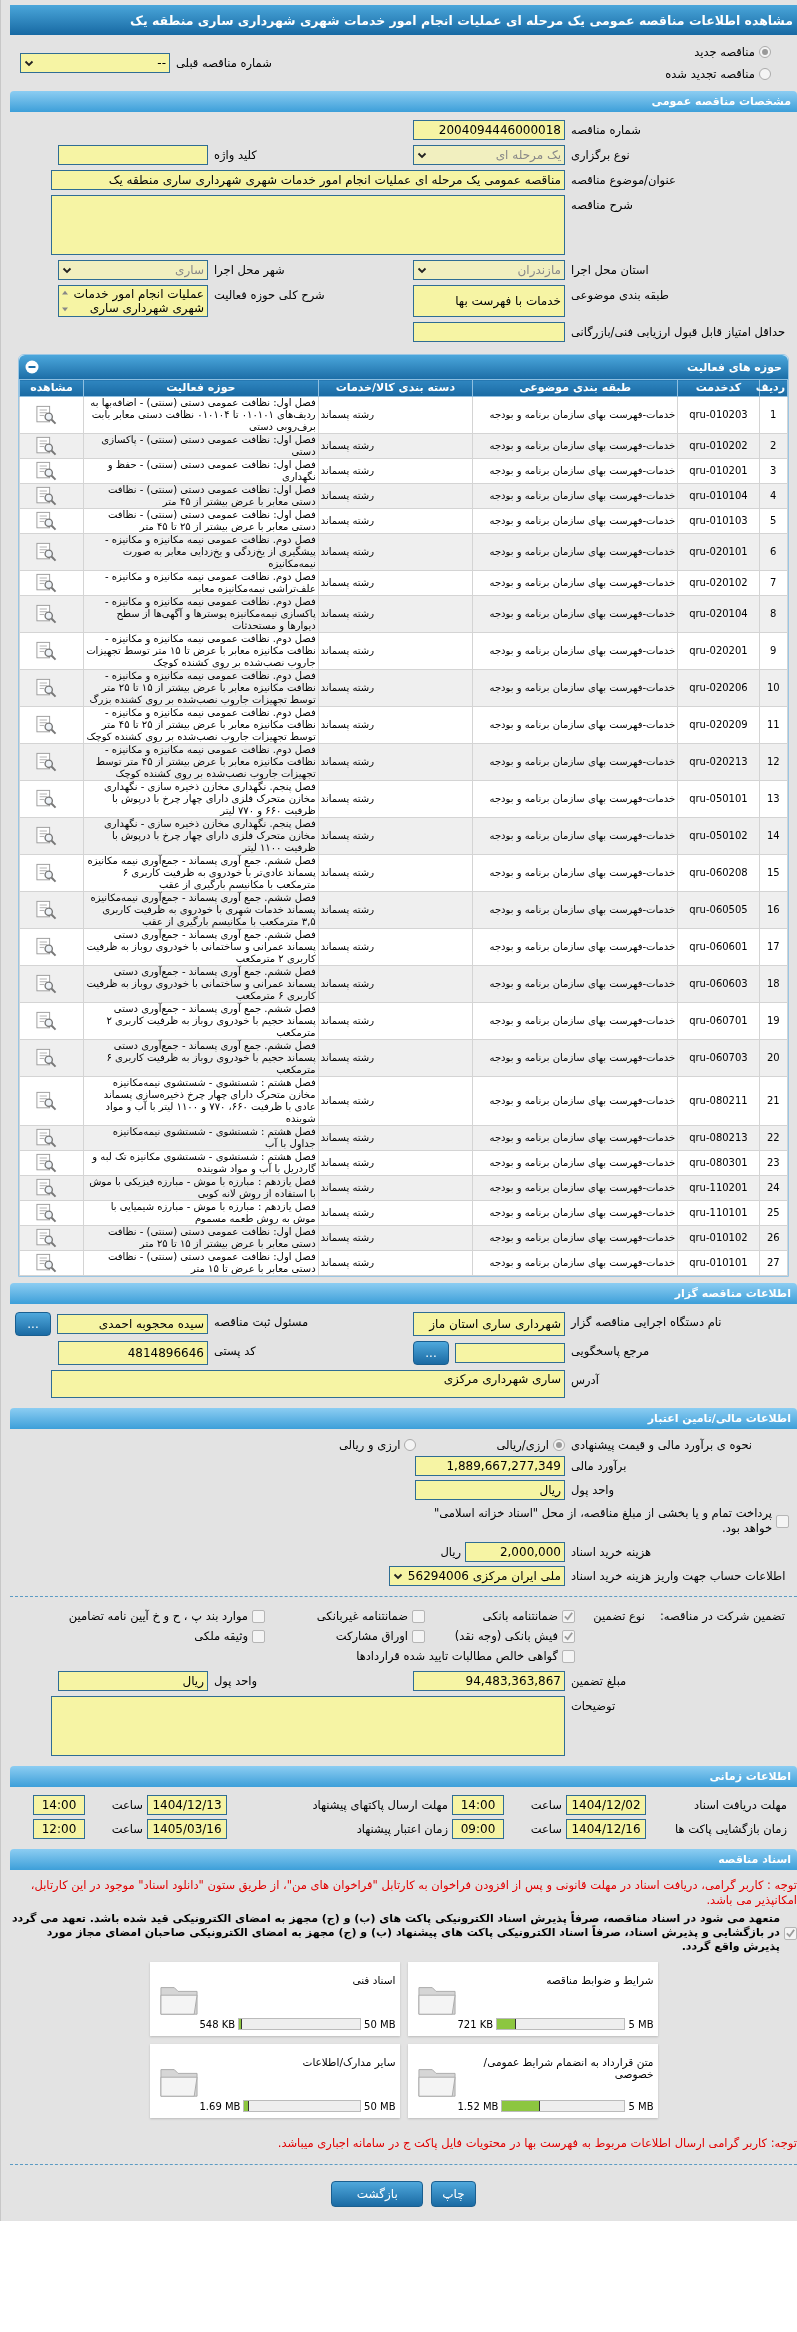 The image size is (797, 2332). What do you see at coordinates (718, 725) in the screenshot?
I see `table-cell: qru-020209` at bounding box center [718, 725].